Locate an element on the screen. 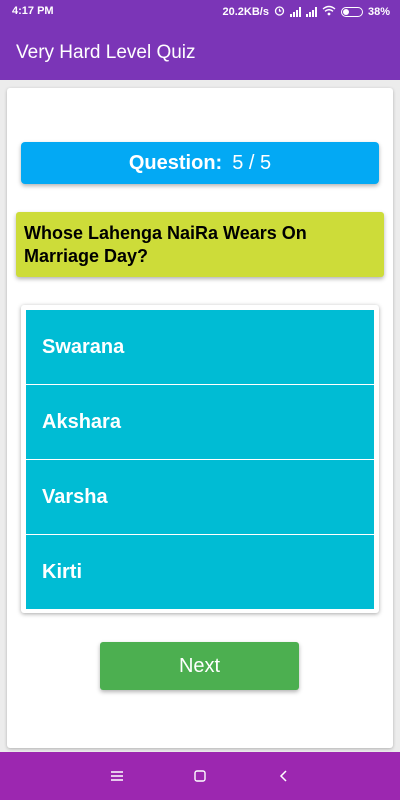  question-counter: Question: 5 / 5 is located at coordinates (200, 163).